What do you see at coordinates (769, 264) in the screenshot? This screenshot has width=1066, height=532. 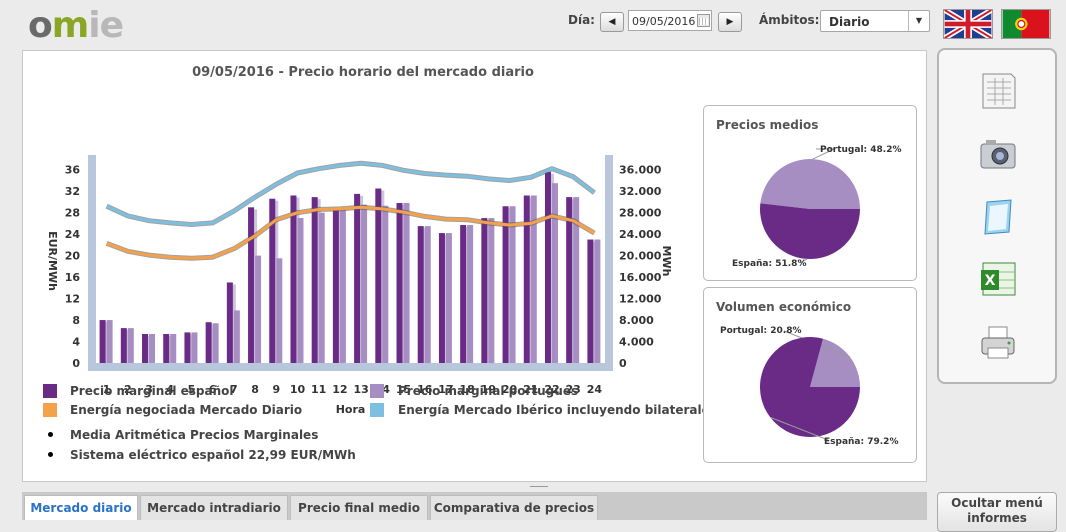 I see `pie-label: España: 51.8%` at bounding box center [769, 264].